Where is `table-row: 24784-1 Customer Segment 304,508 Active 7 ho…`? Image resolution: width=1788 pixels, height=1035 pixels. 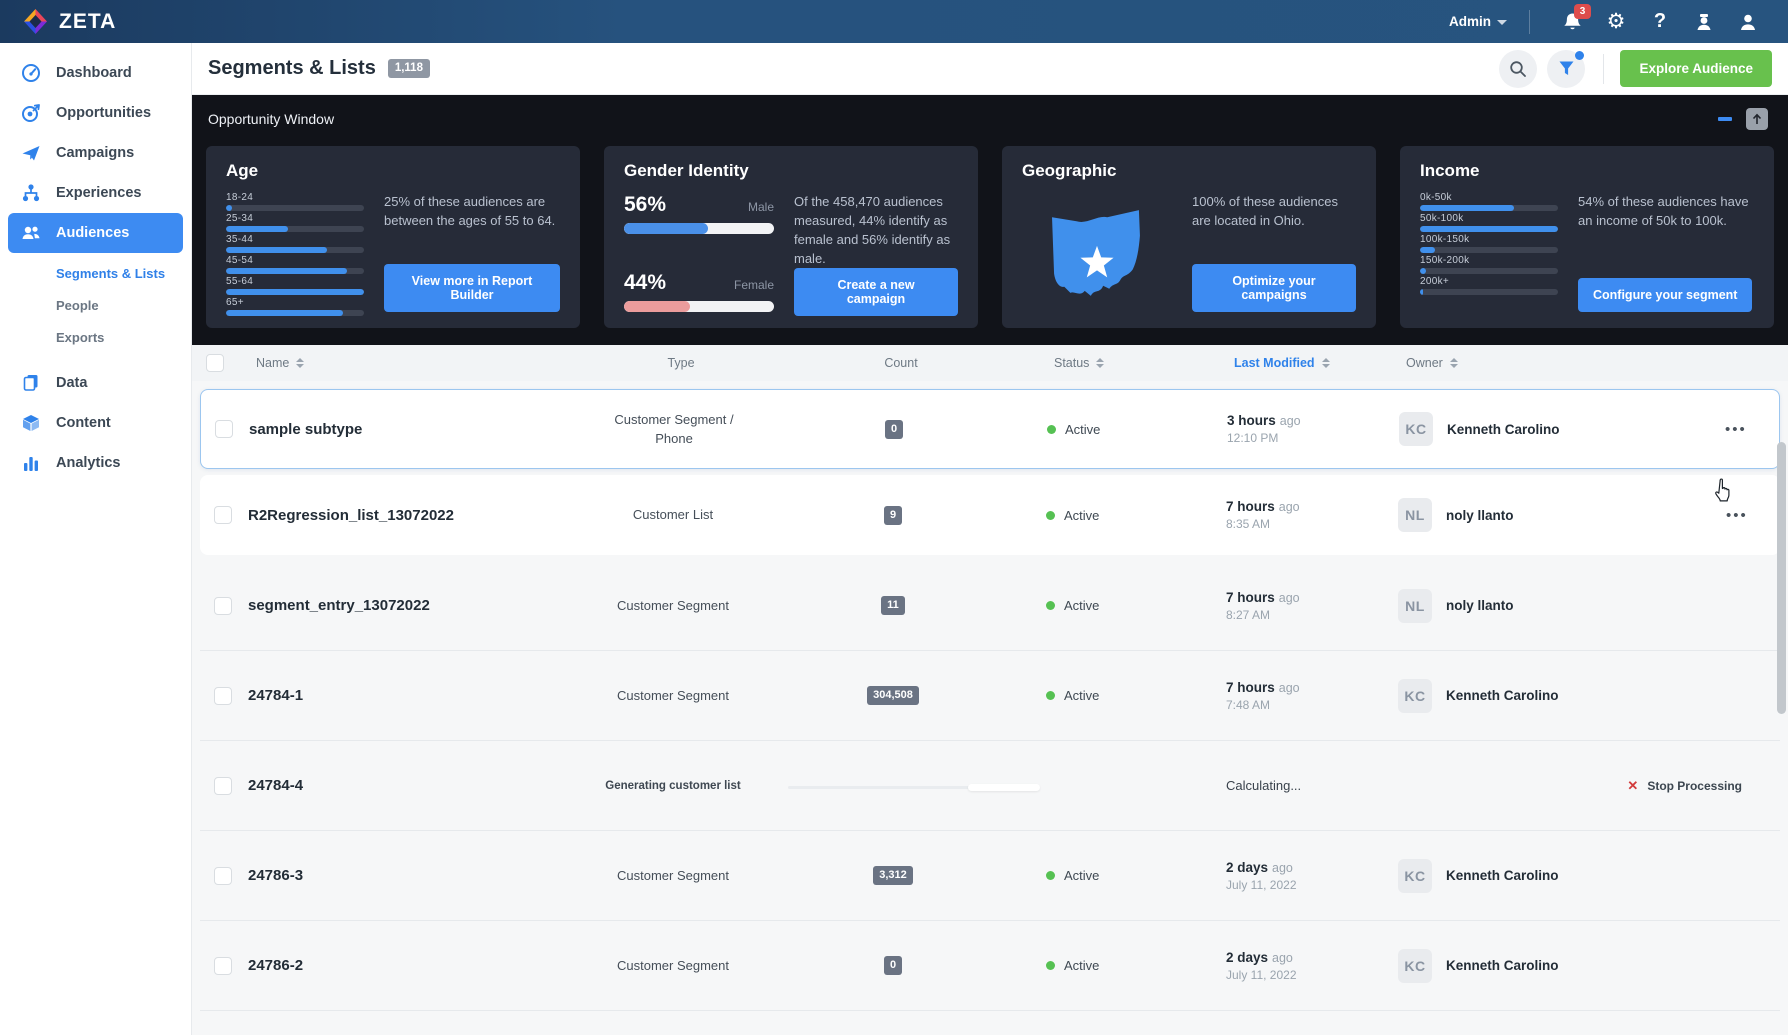 table-row: 24784-1 Customer Segment 304,508 Active 7 ho… is located at coordinates (990, 696).